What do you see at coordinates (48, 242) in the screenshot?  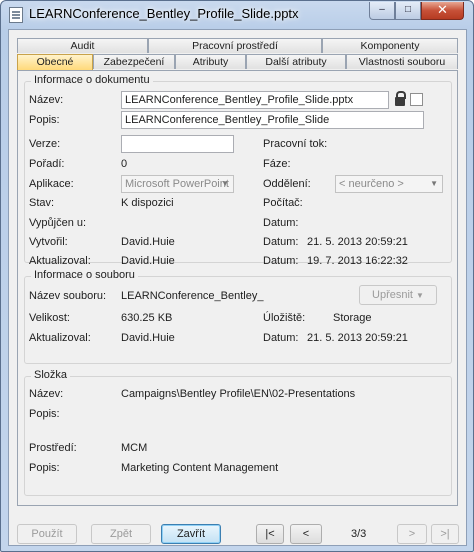 I see `created-by-label: Vytvořil:` at bounding box center [48, 242].